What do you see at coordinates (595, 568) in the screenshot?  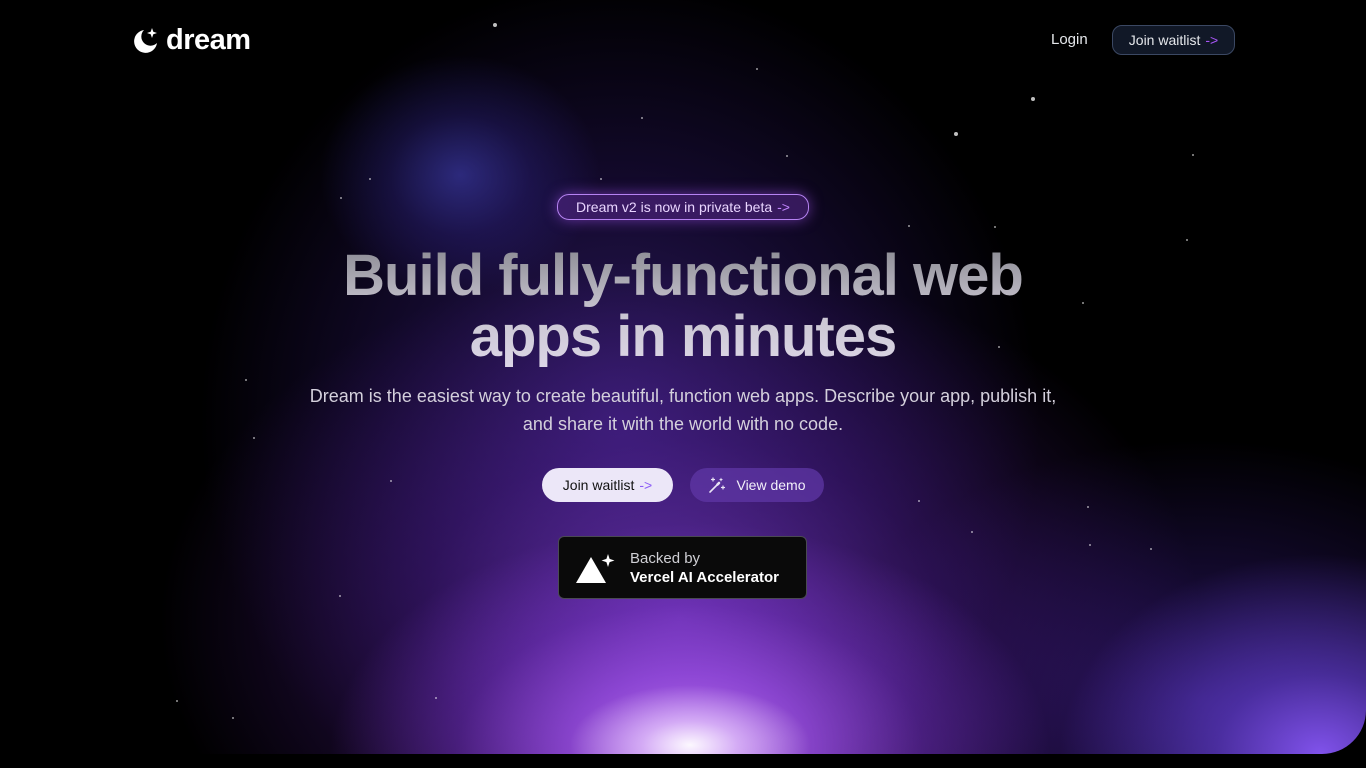 I see `vercel-sparkle-icon` at bounding box center [595, 568].